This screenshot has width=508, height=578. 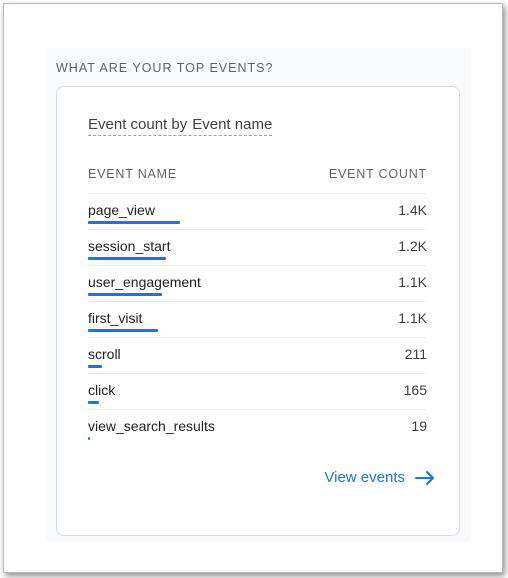 I want to click on event-name: scroll, so click(x=104, y=354).